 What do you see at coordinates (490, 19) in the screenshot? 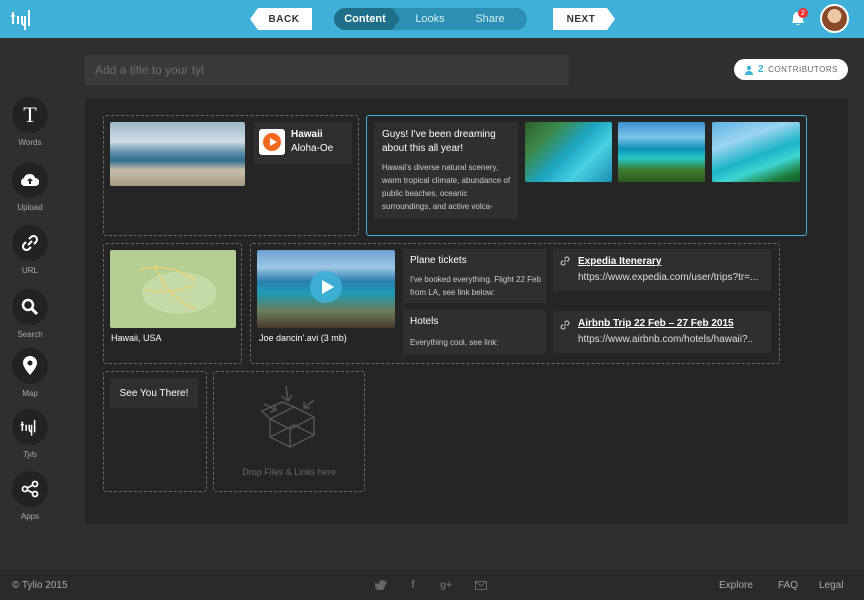
I see `step-share: Share` at bounding box center [490, 19].